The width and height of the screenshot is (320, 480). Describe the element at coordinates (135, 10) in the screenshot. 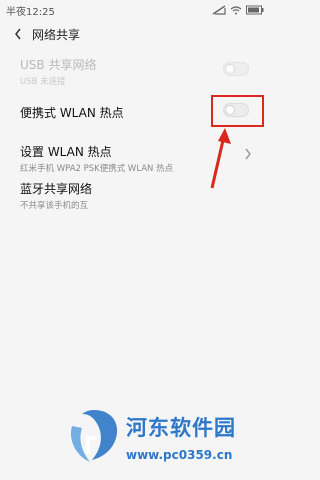

I see `status-bar: 半夜12:25` at that location.